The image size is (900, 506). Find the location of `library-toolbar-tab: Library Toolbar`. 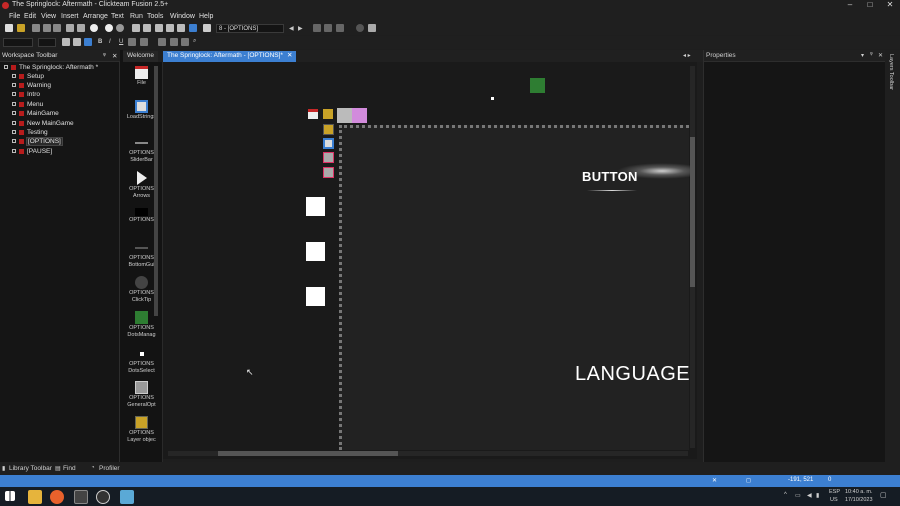

library-toolbar-tab: Library Toolbar is located at coordinates (30, 468).